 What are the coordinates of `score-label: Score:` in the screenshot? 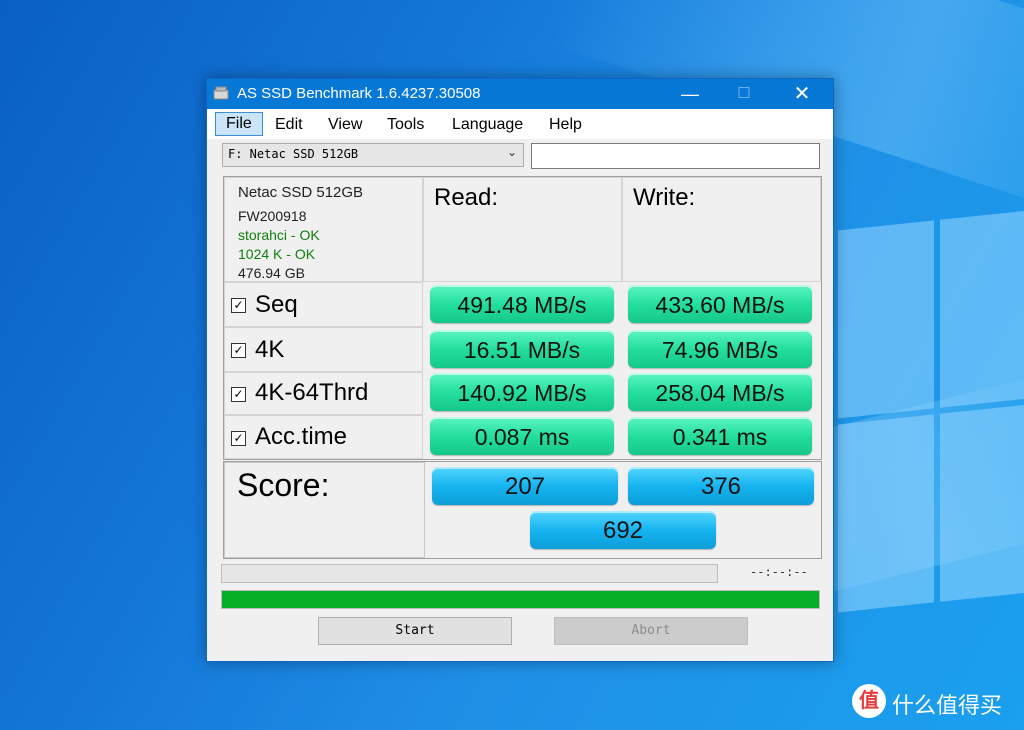 It's located at (283, 485).